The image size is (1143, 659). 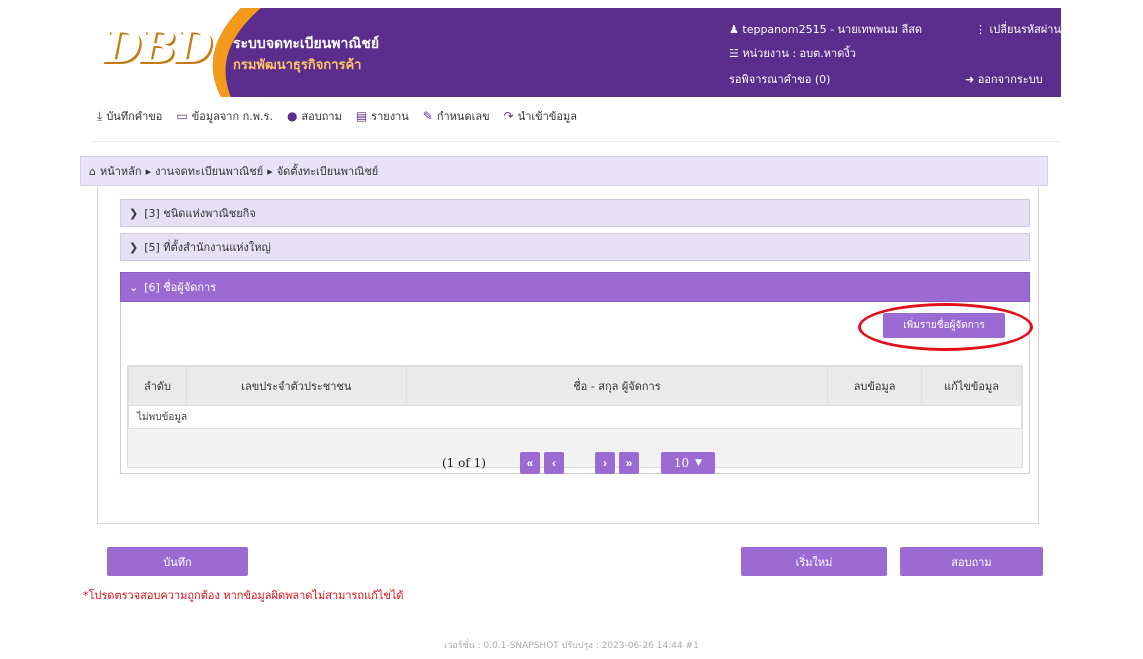 What do you see at coordinates (157, 386) in the screenshot?
I see `col-order: ลำดับ` at bounding box center [157, 386].